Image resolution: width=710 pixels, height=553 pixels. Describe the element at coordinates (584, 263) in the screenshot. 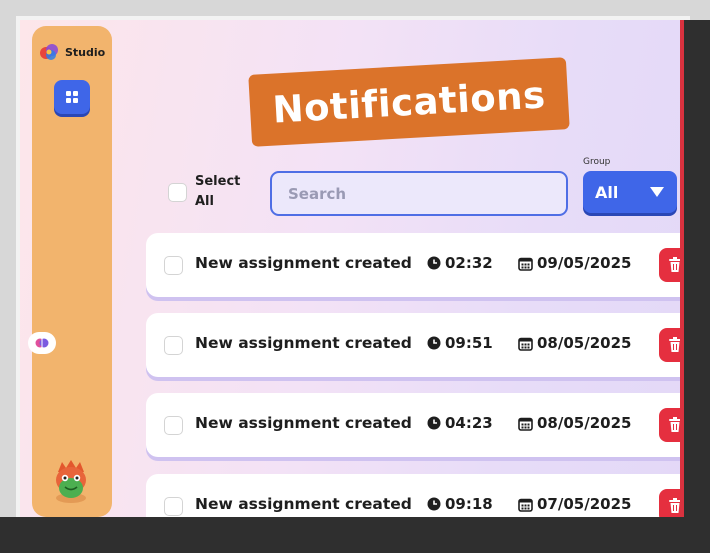

I see `notification-date-text: 09/05/2025` at that location.